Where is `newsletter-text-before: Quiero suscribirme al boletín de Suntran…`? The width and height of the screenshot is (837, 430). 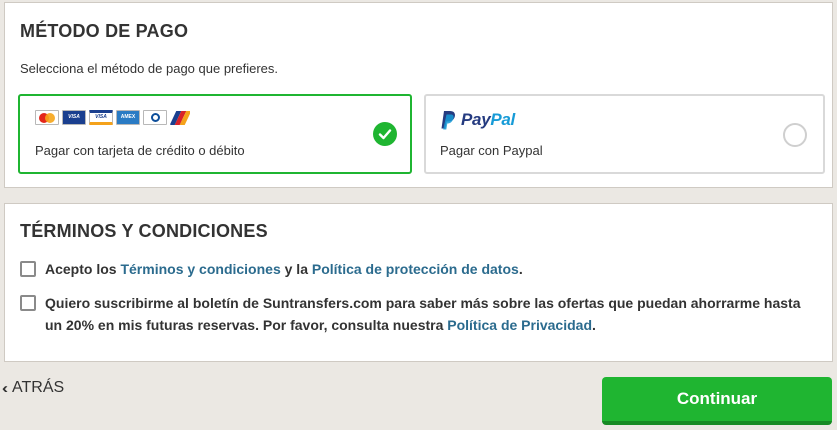
newsletter-text-before: Quiero suscribirme al boletín de Suntran… is located at coordinates (423, 314).